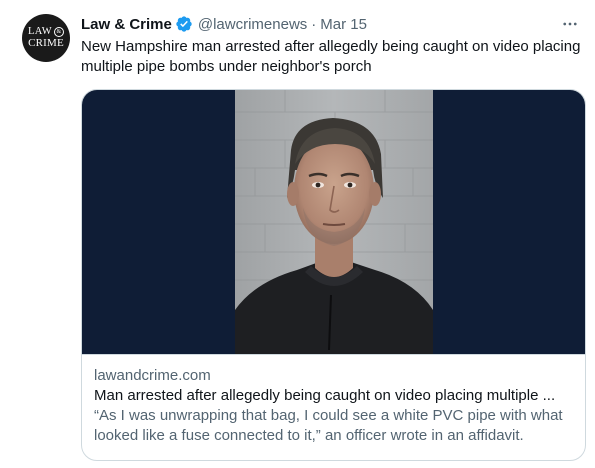 The height and width of the screenshot is (468, 595). I want to click on author-name: Law & Crime, so click(126, 24).